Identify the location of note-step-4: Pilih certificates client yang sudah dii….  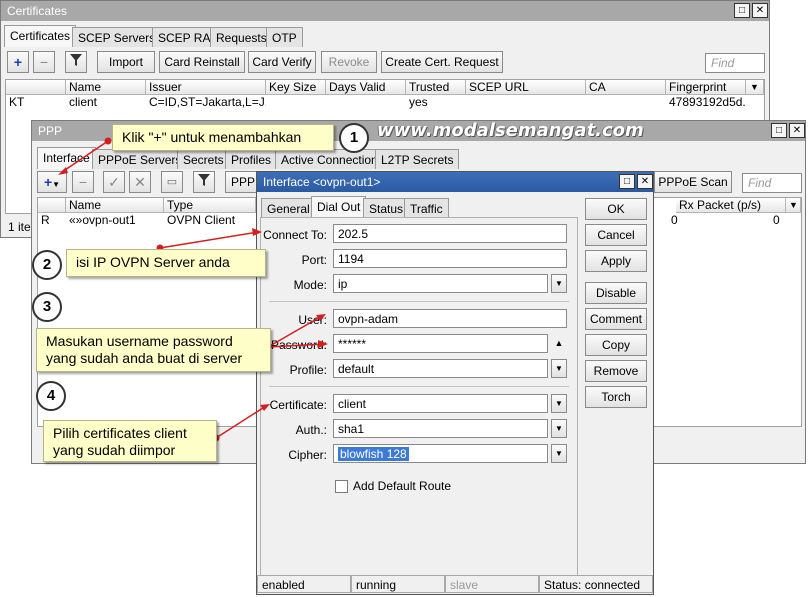
(130, 441).